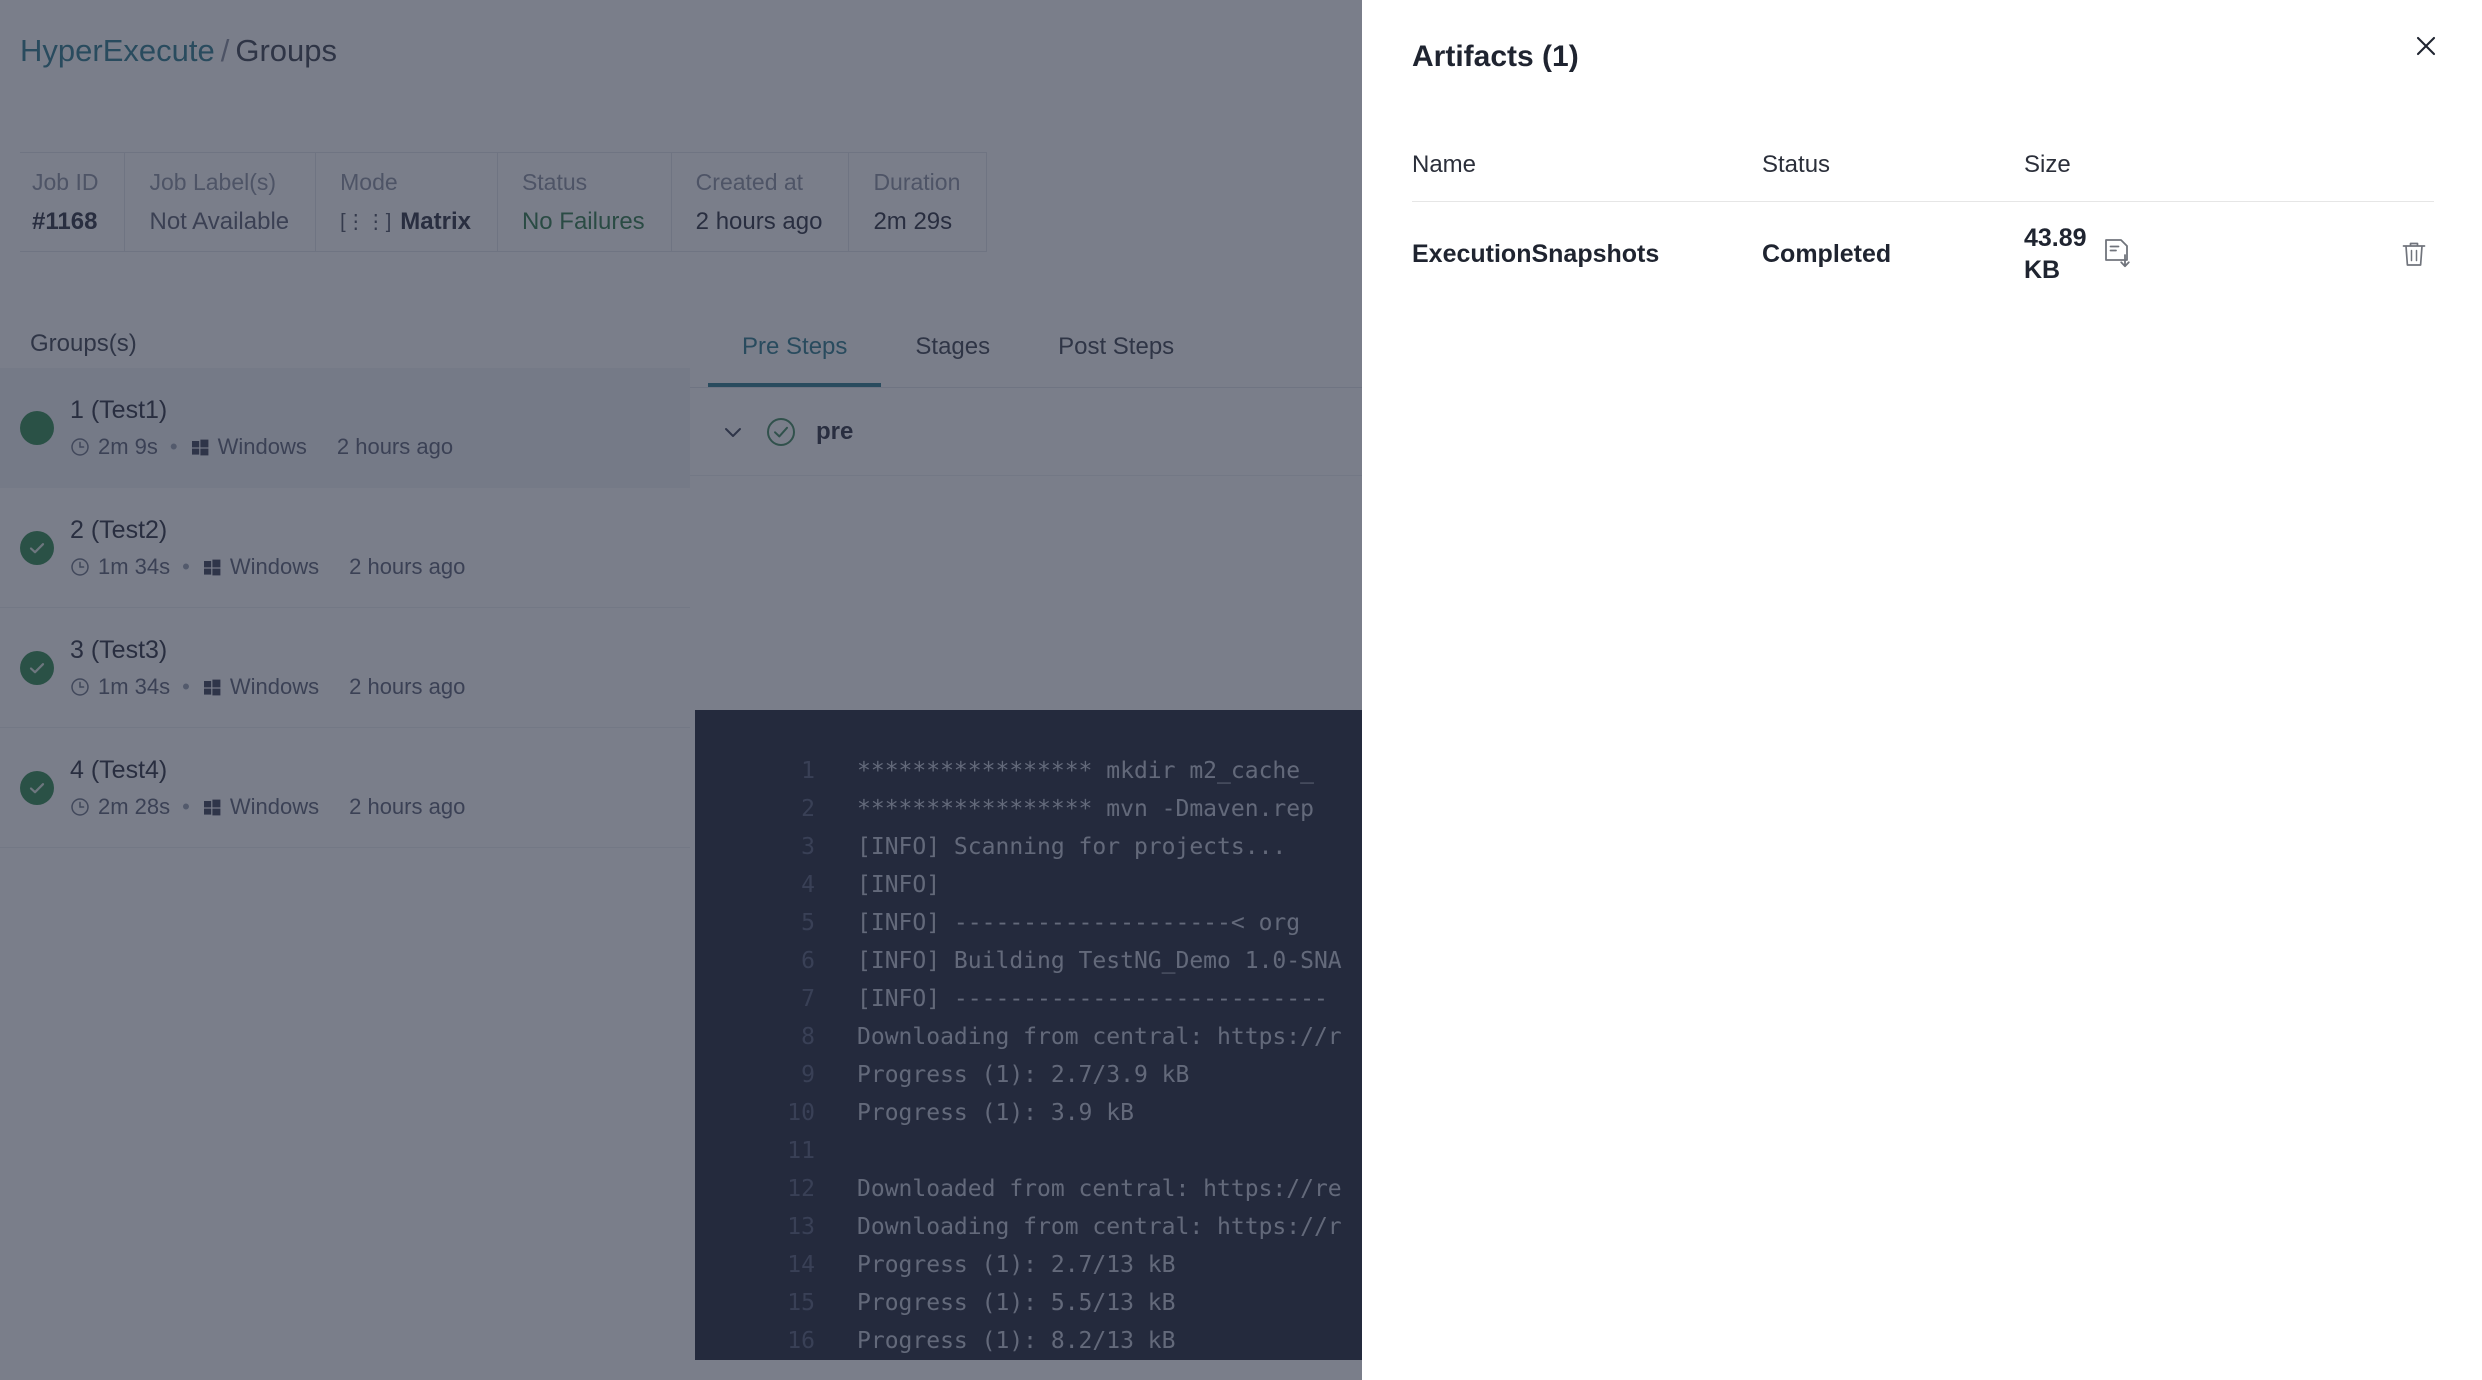 This screenshot has width=2482, height=1380. Describe the element at coordinates (808, 1075) in the screenshot. I see `line-number: 9` at that location.